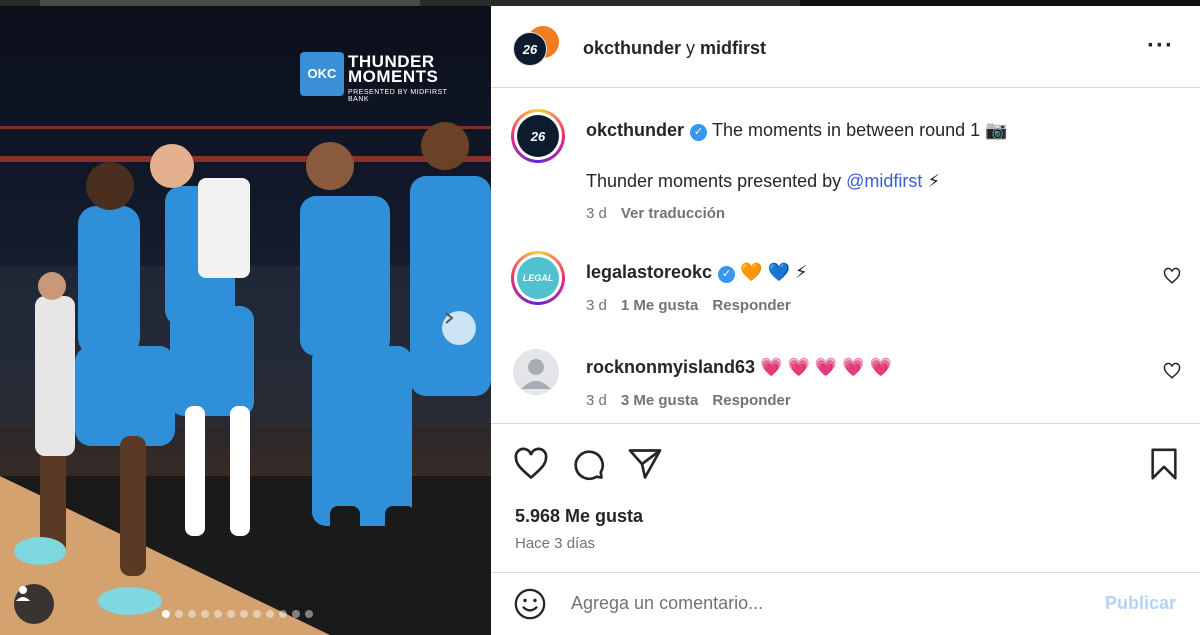 The image size is (1200, 635). What do you see at coordinates (1160, 46) in the screenshot?
I see `more-options-button: ···` at bounding box center [1160, 46].